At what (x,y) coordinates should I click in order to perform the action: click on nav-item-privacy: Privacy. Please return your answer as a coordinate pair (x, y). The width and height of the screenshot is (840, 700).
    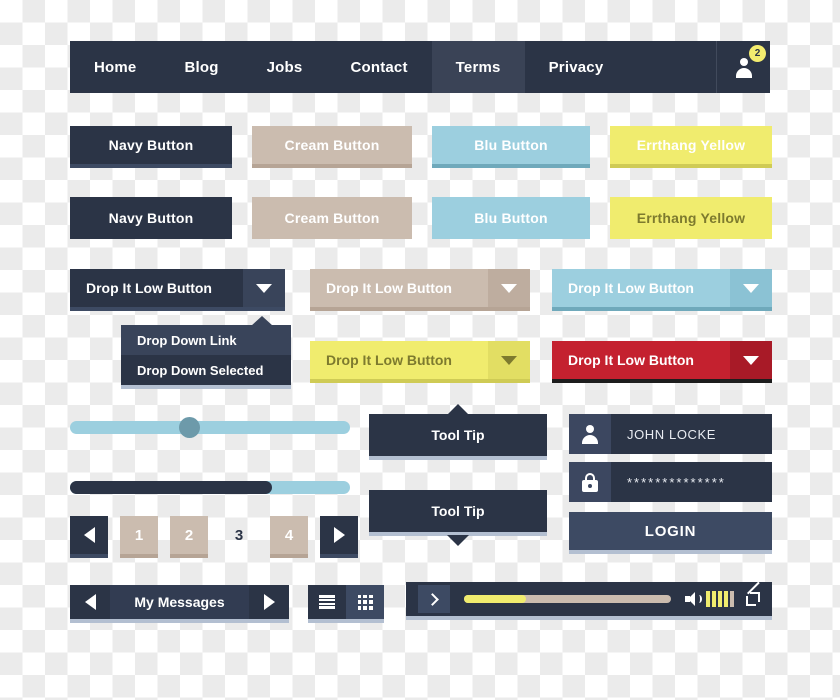
    Looking at the image, I should click on (576, 67).